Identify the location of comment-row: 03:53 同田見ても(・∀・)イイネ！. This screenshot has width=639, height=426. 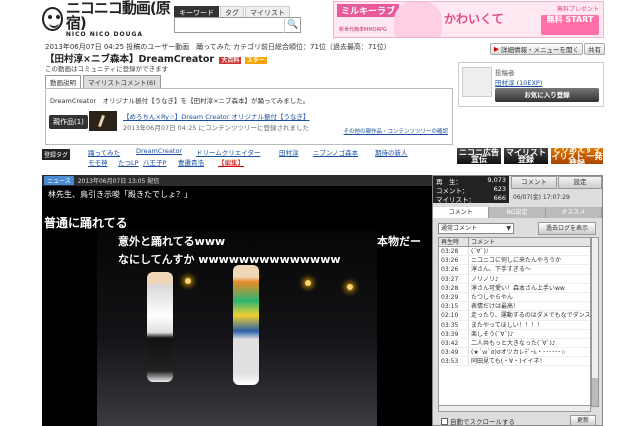
(514, 362).